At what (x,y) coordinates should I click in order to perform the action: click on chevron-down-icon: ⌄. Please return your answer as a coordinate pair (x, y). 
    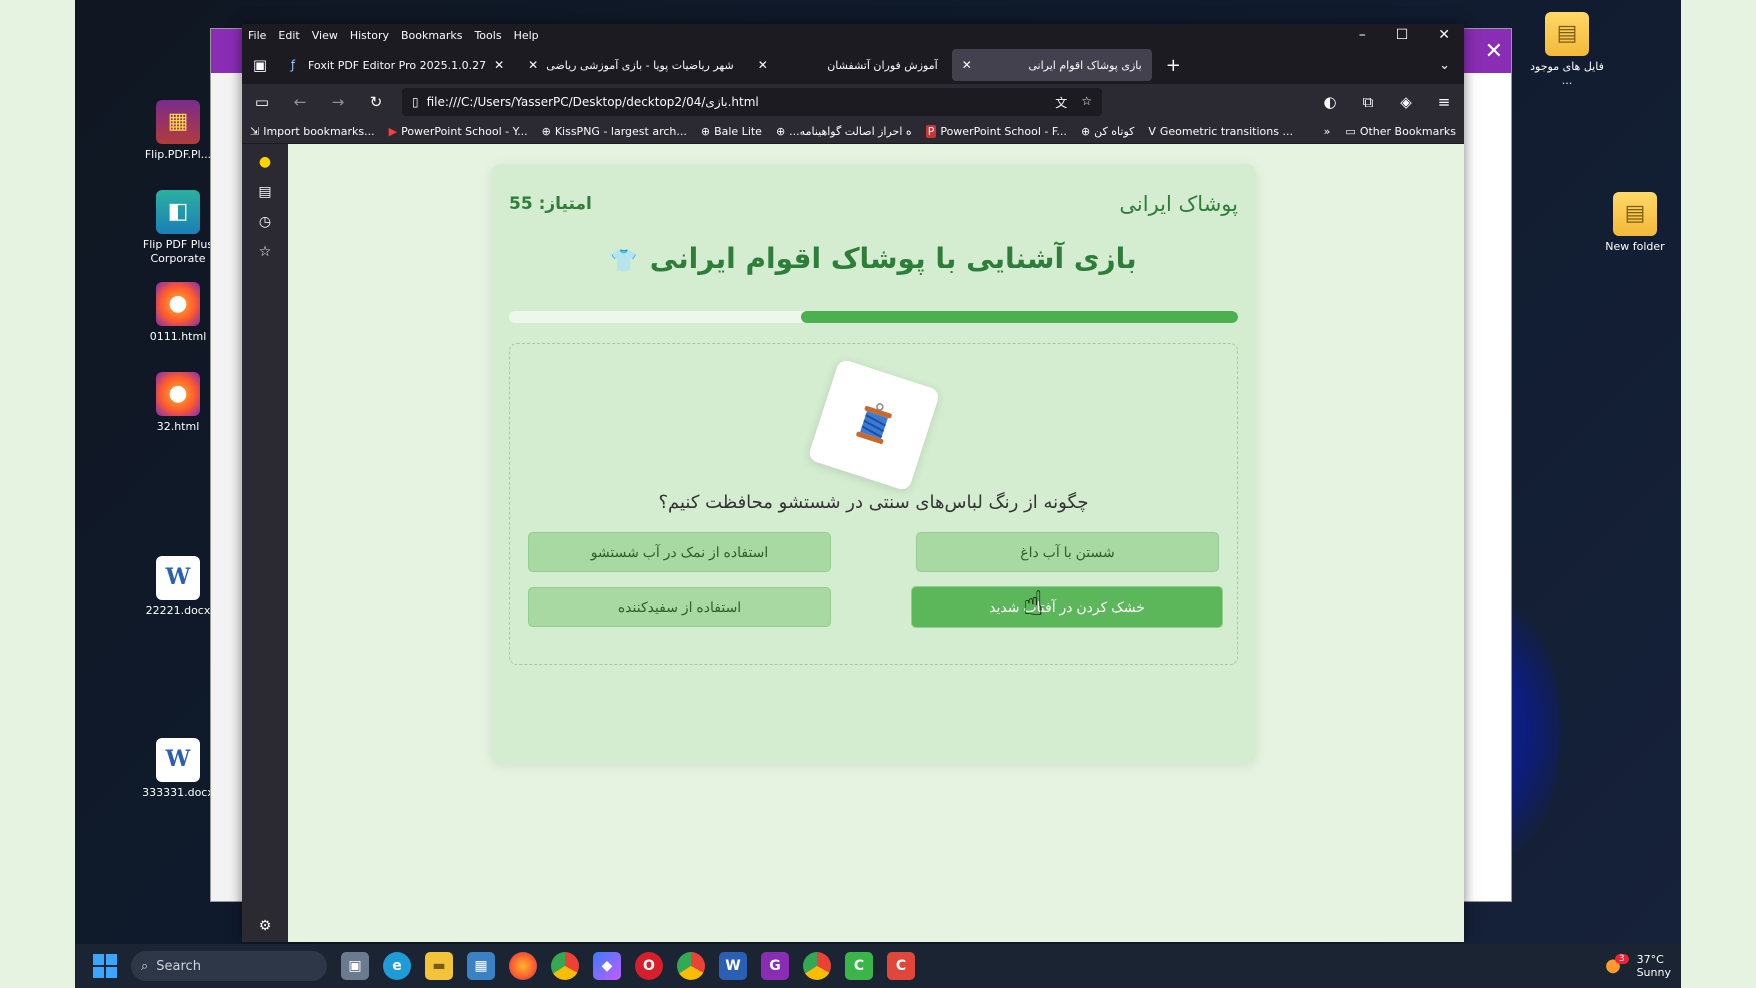
    Looking at the image, I should click on (1451, 65).